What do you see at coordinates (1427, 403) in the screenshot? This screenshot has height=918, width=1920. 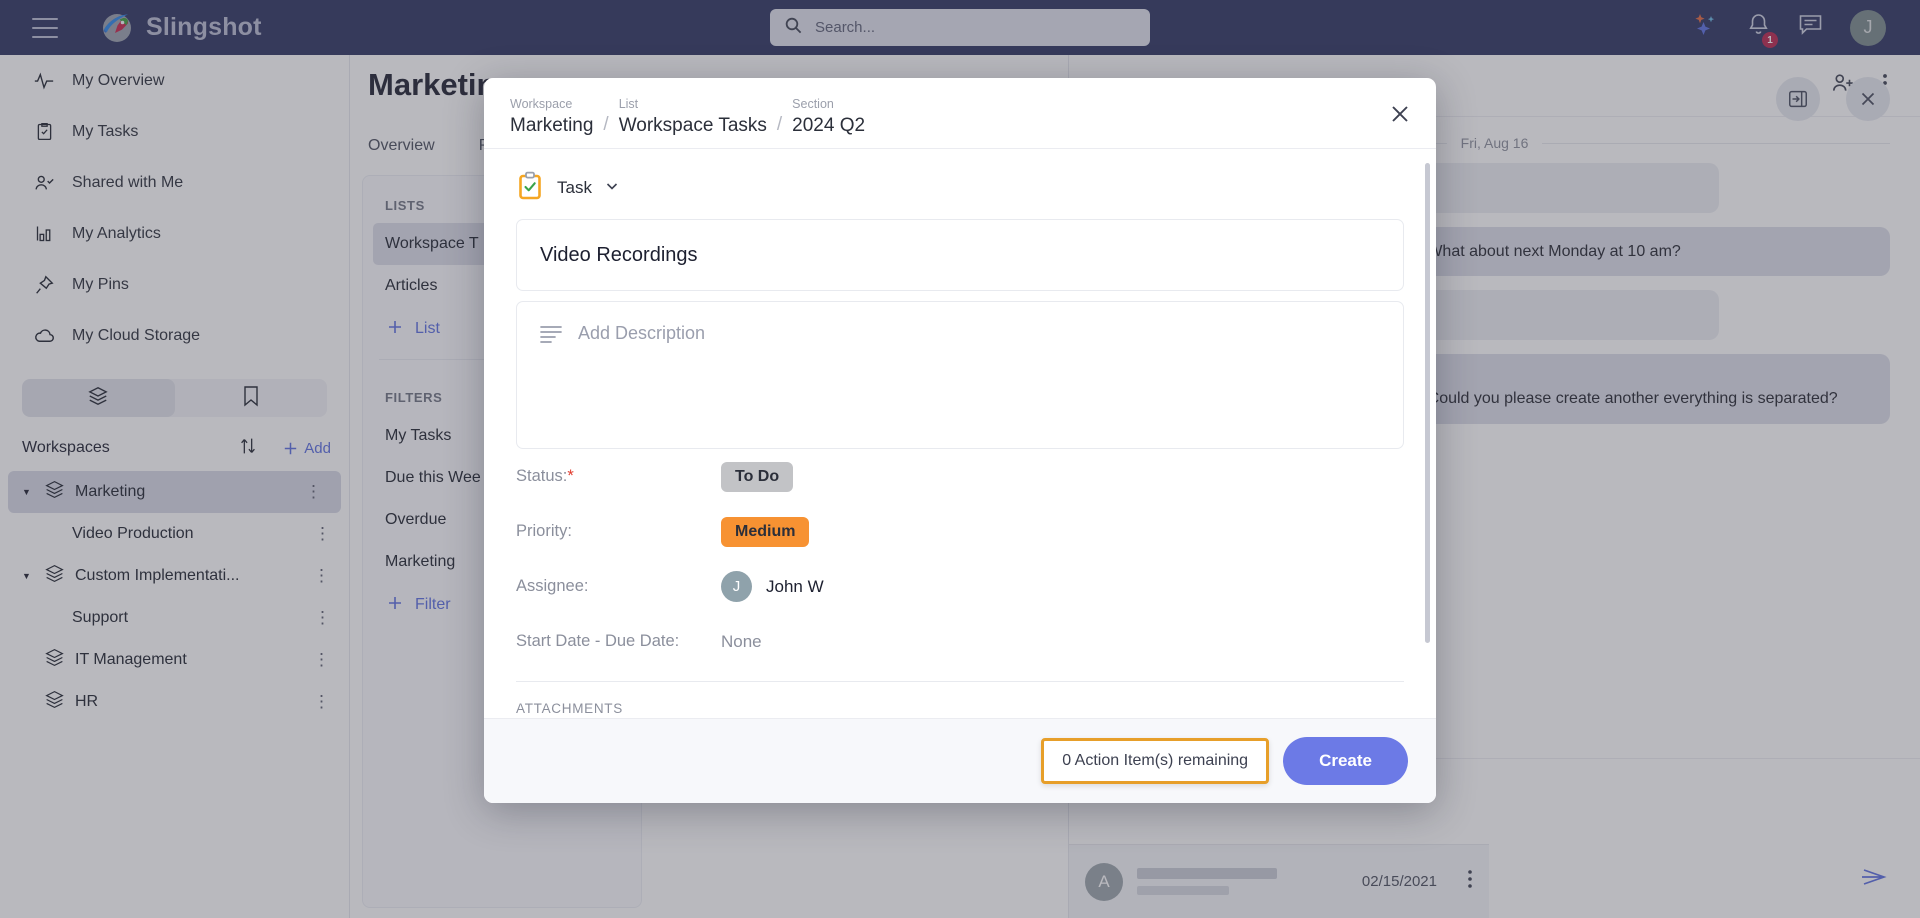 I see `modal-scrollbar` at bounding box center [1427, 403].